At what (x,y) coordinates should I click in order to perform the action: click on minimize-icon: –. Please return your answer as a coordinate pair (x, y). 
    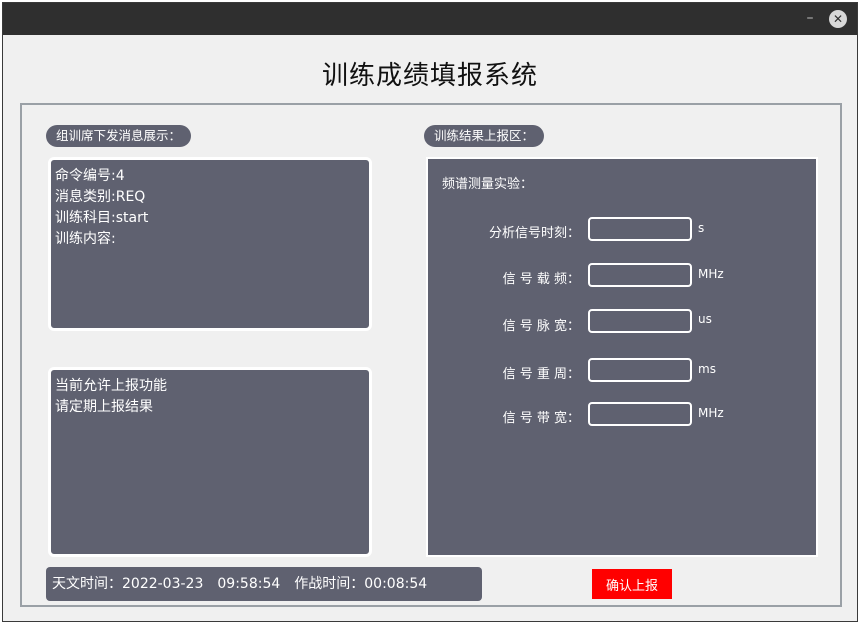
    Looking at the image, I should click on (810, 18).